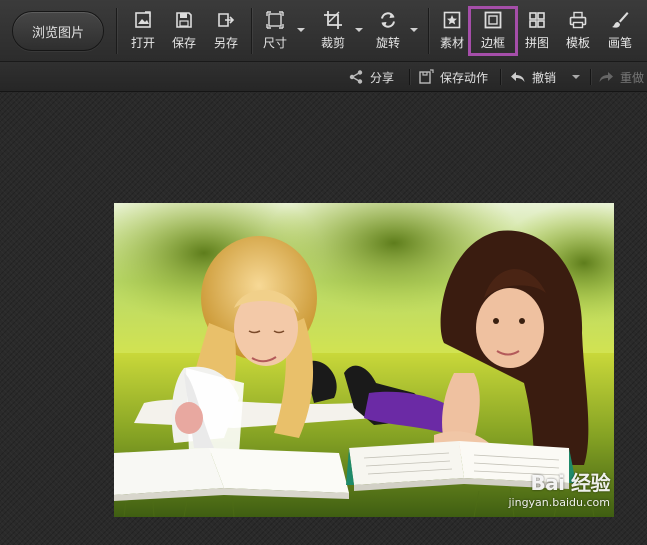 The width and height of the screenshot is (647, 545). Describe the element at coordinates (606, 77) in the screenshot. I see `redo-arrow-icon` at that location.